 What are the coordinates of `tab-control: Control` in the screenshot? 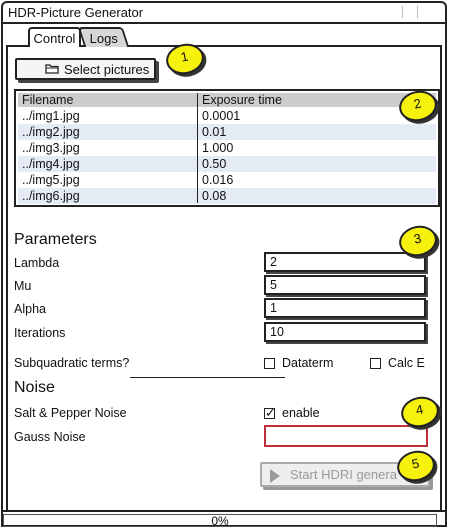 It's located at (54, 37).